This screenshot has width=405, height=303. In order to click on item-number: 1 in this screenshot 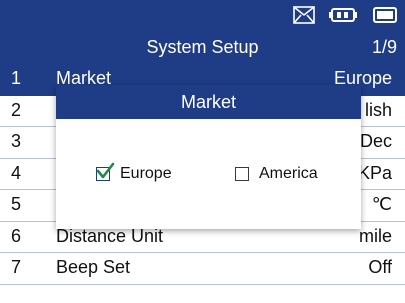, I will do `click(16, 78)`.